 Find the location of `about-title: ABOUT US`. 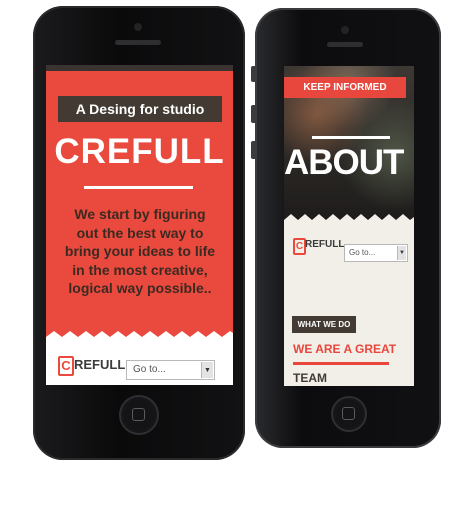

about-title: ABOUT US is located at coordinates (349, 162).